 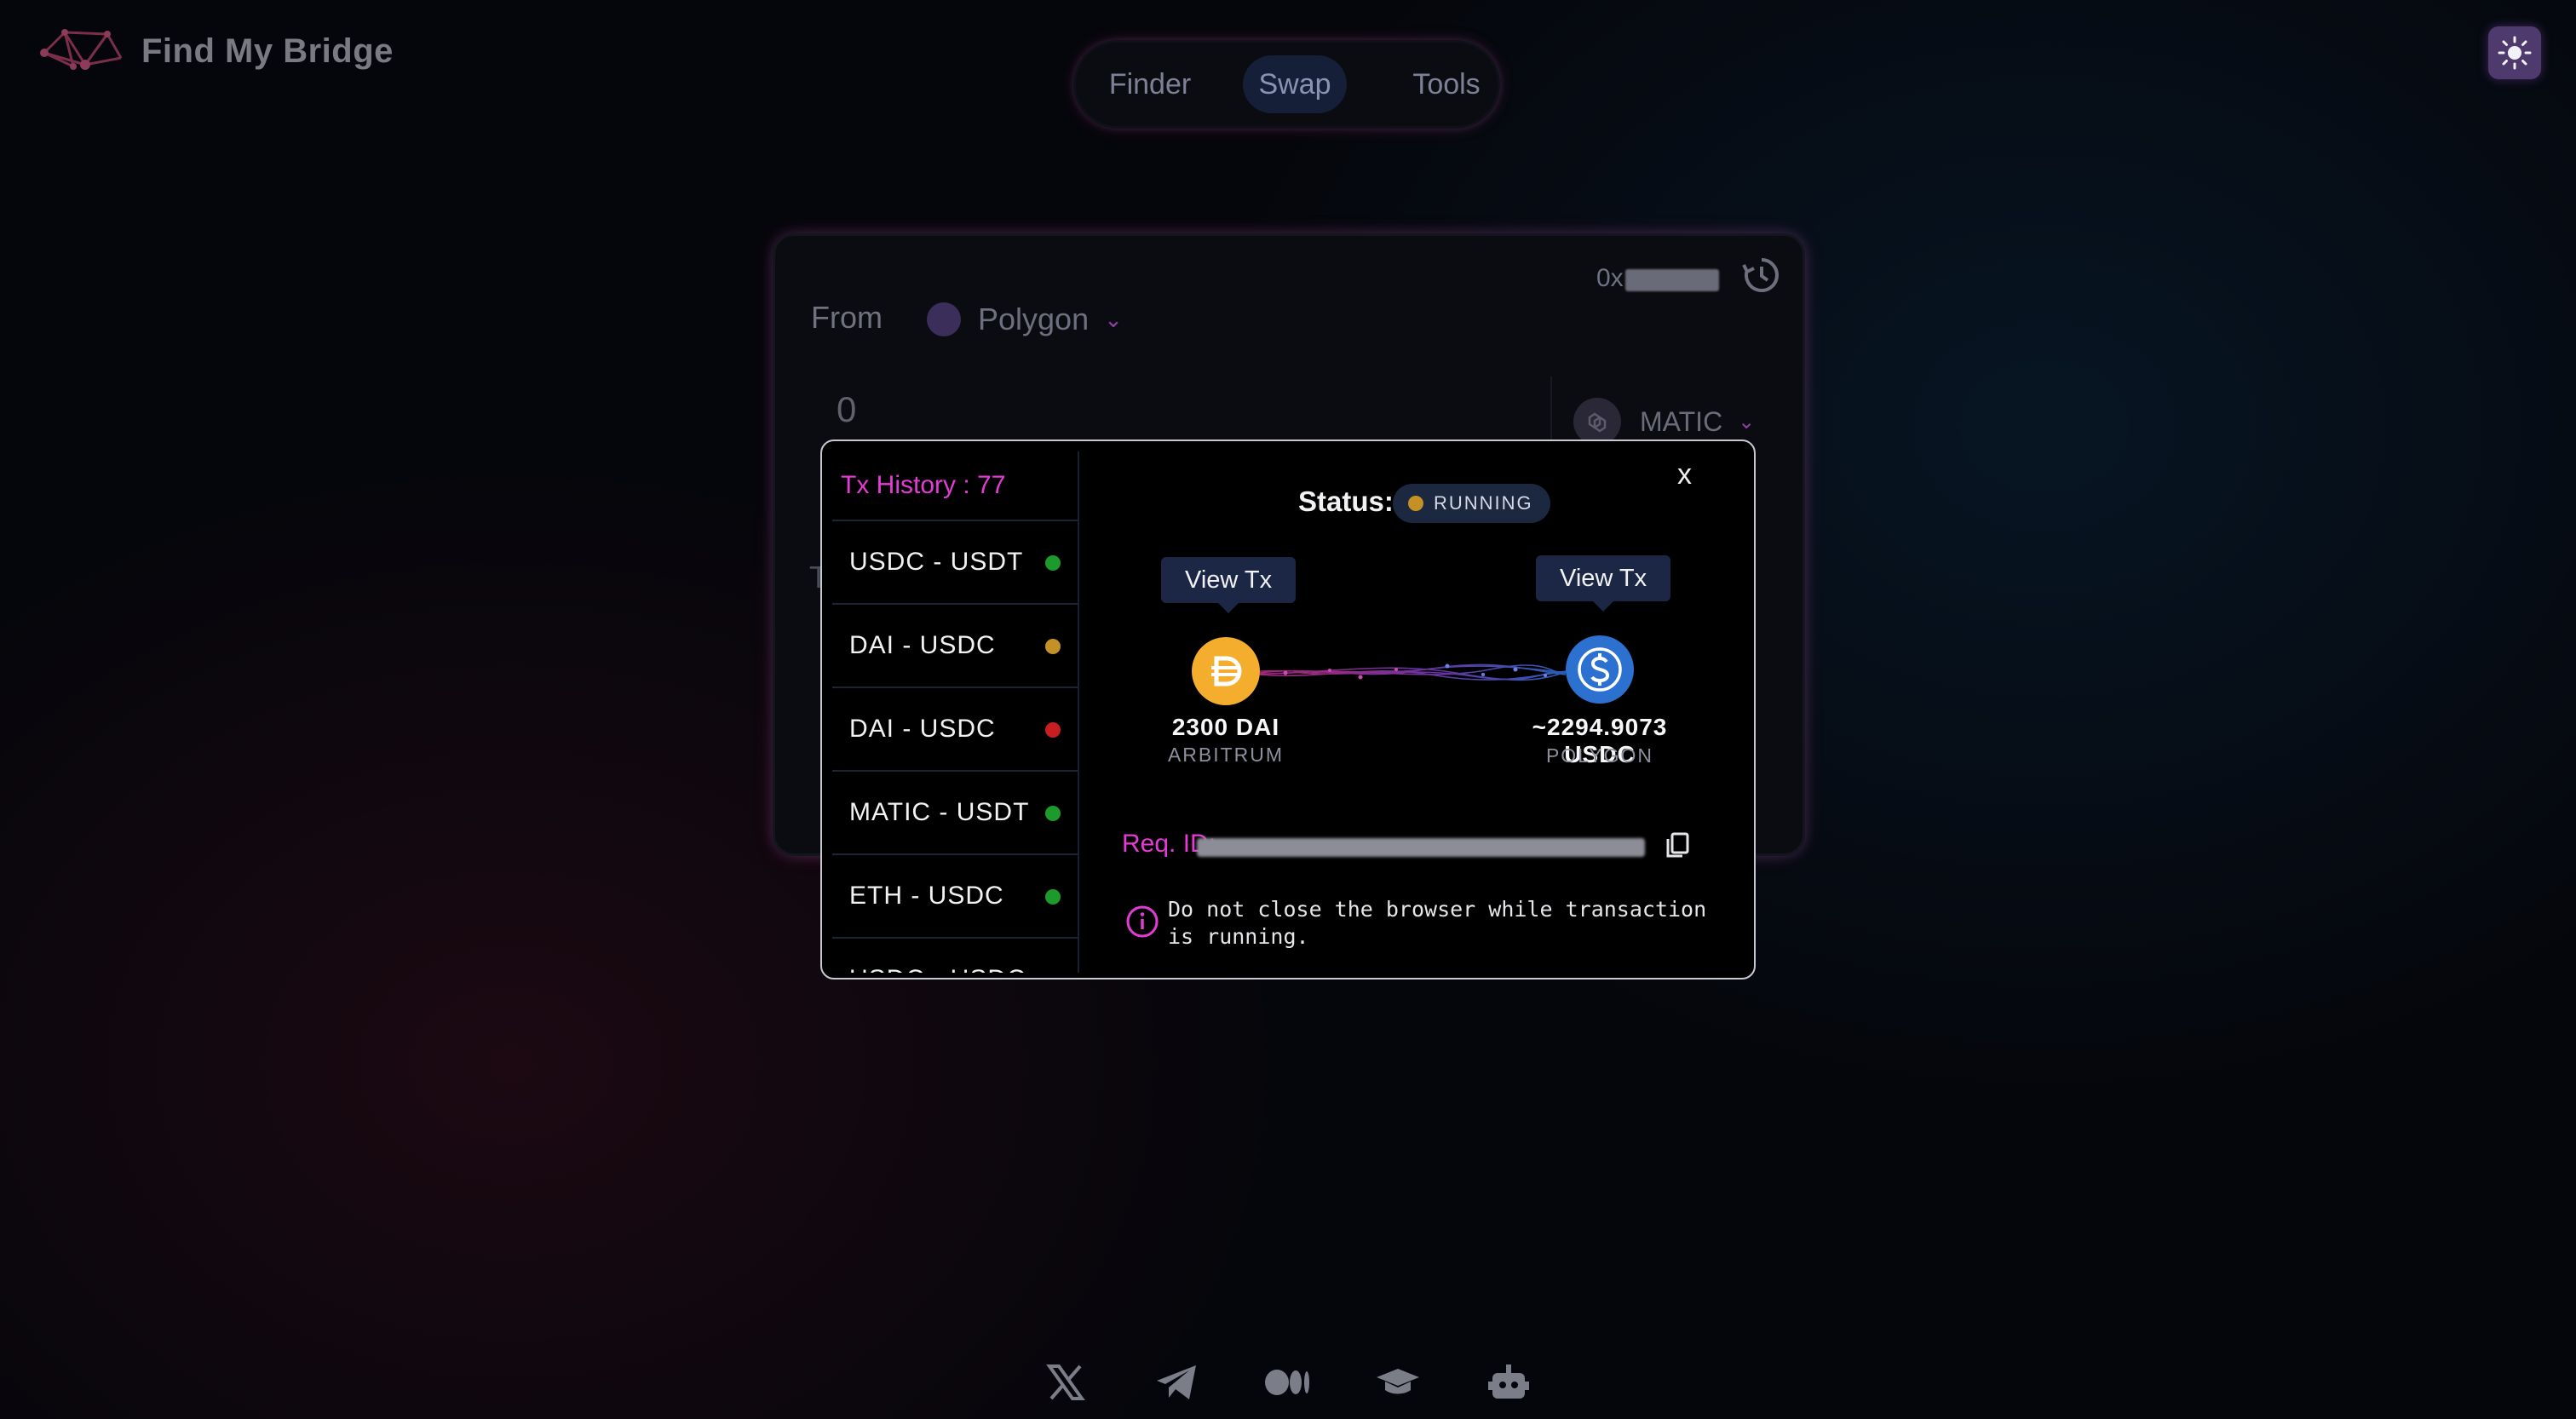 What do you see at coordinates (940, 812) in the screenshot?
I see `tx-pair: MATIC - USDT` at bounding box center [940, 812].